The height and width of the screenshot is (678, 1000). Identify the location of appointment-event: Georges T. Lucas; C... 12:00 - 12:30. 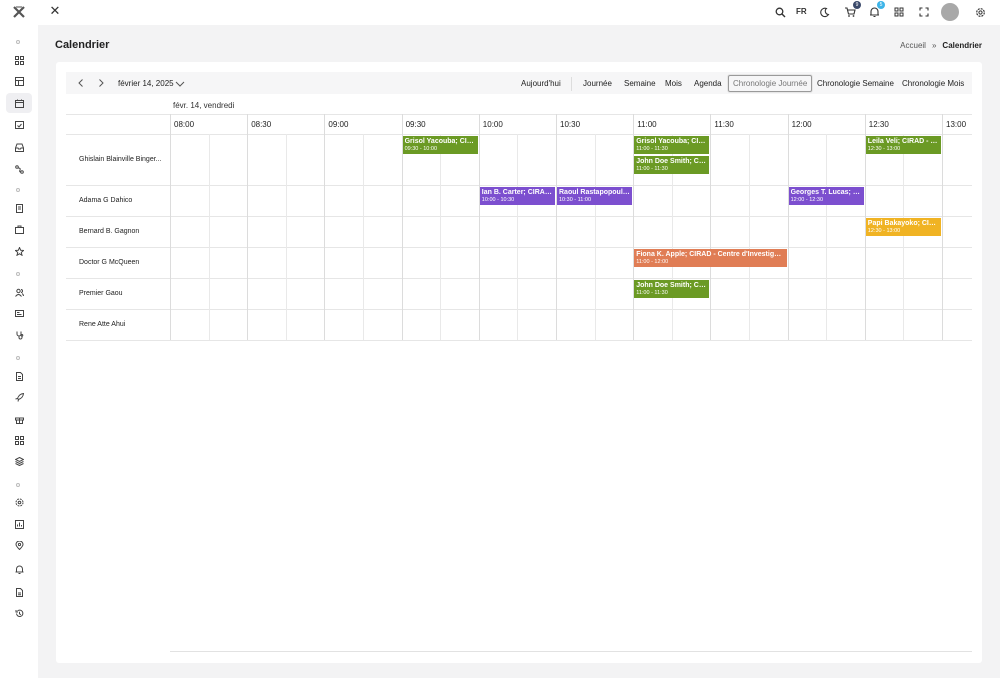
(826, 196).